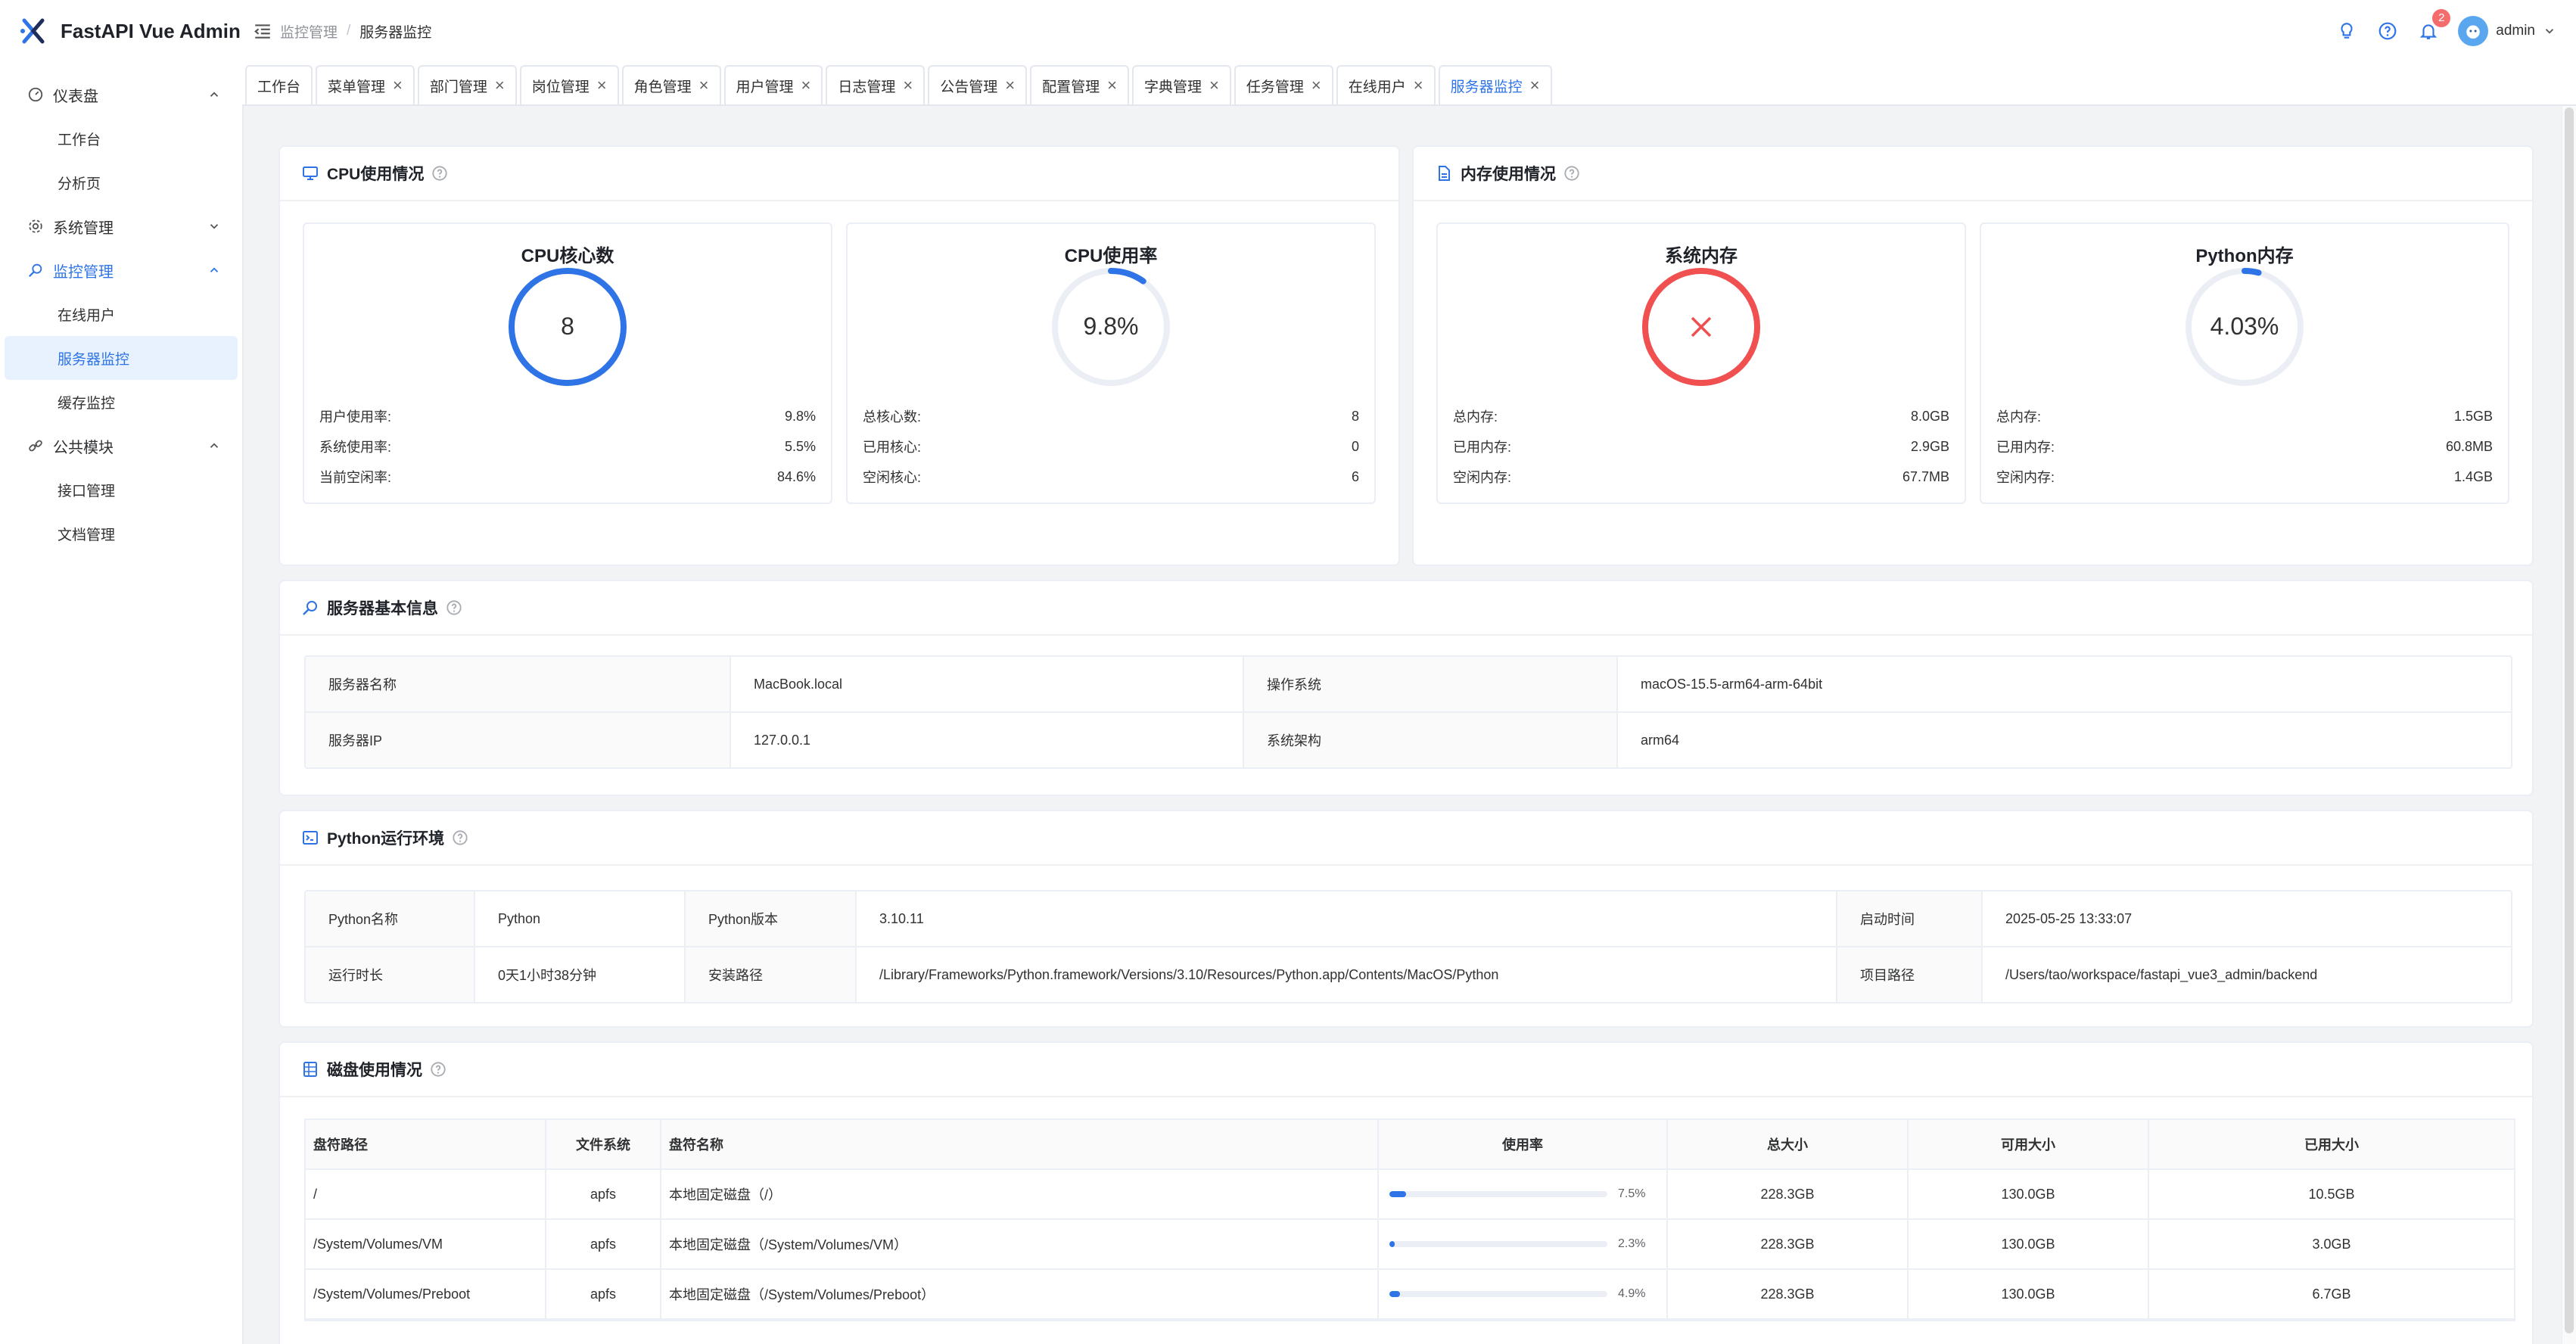  I want to click on menu-fold-icon, so click(262, 31).